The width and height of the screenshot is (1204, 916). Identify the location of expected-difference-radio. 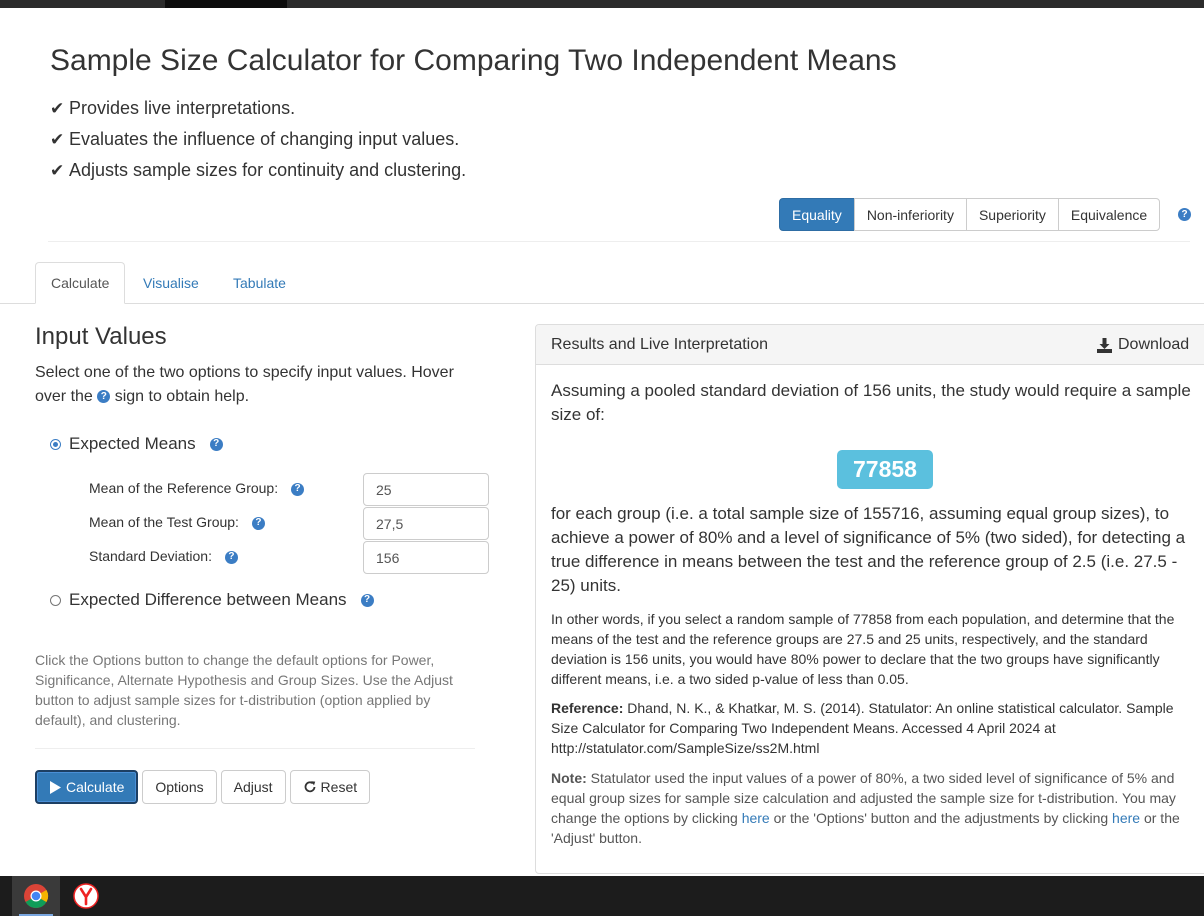
(55, 600).